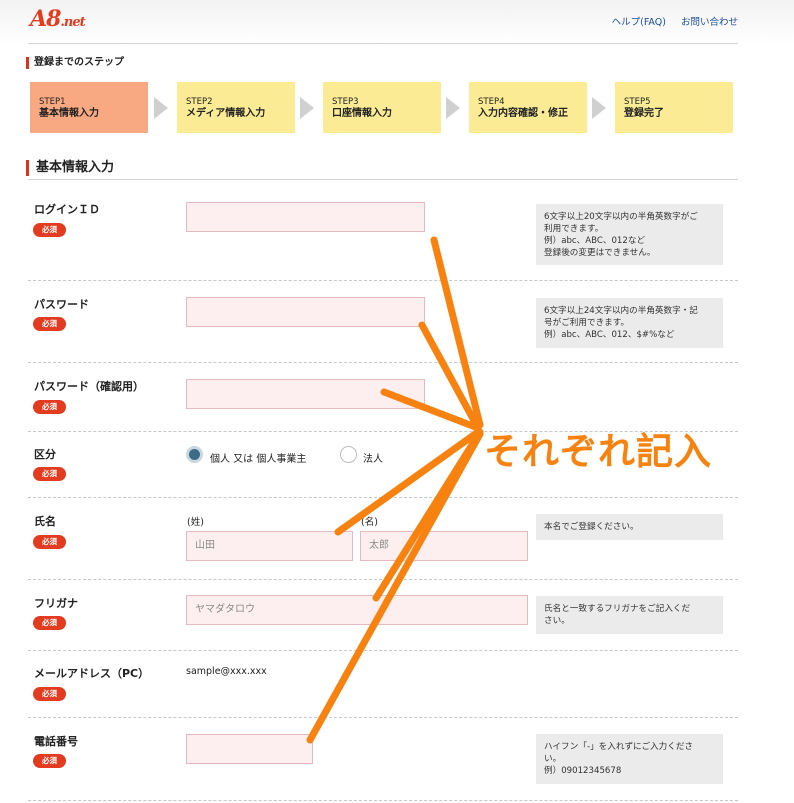  Describe the element at coordinates (523, 113) in the screenshot. I see `step-label: 入力内容確認・修正` at that location.